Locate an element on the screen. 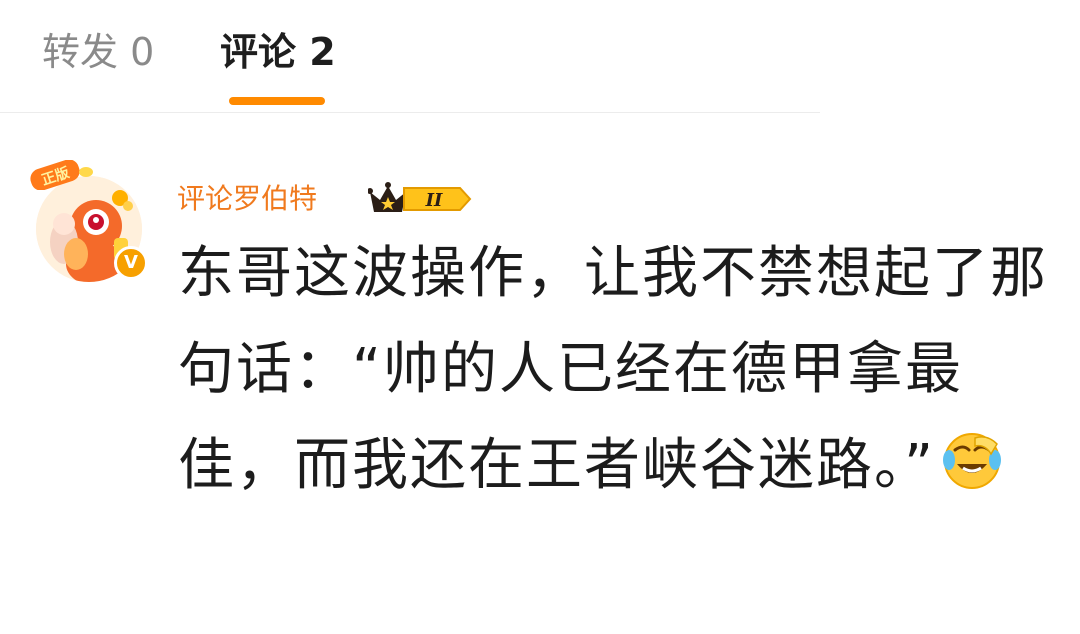  tab-bar: 转发 0 评论 2 is located at coordinates (410, 56).